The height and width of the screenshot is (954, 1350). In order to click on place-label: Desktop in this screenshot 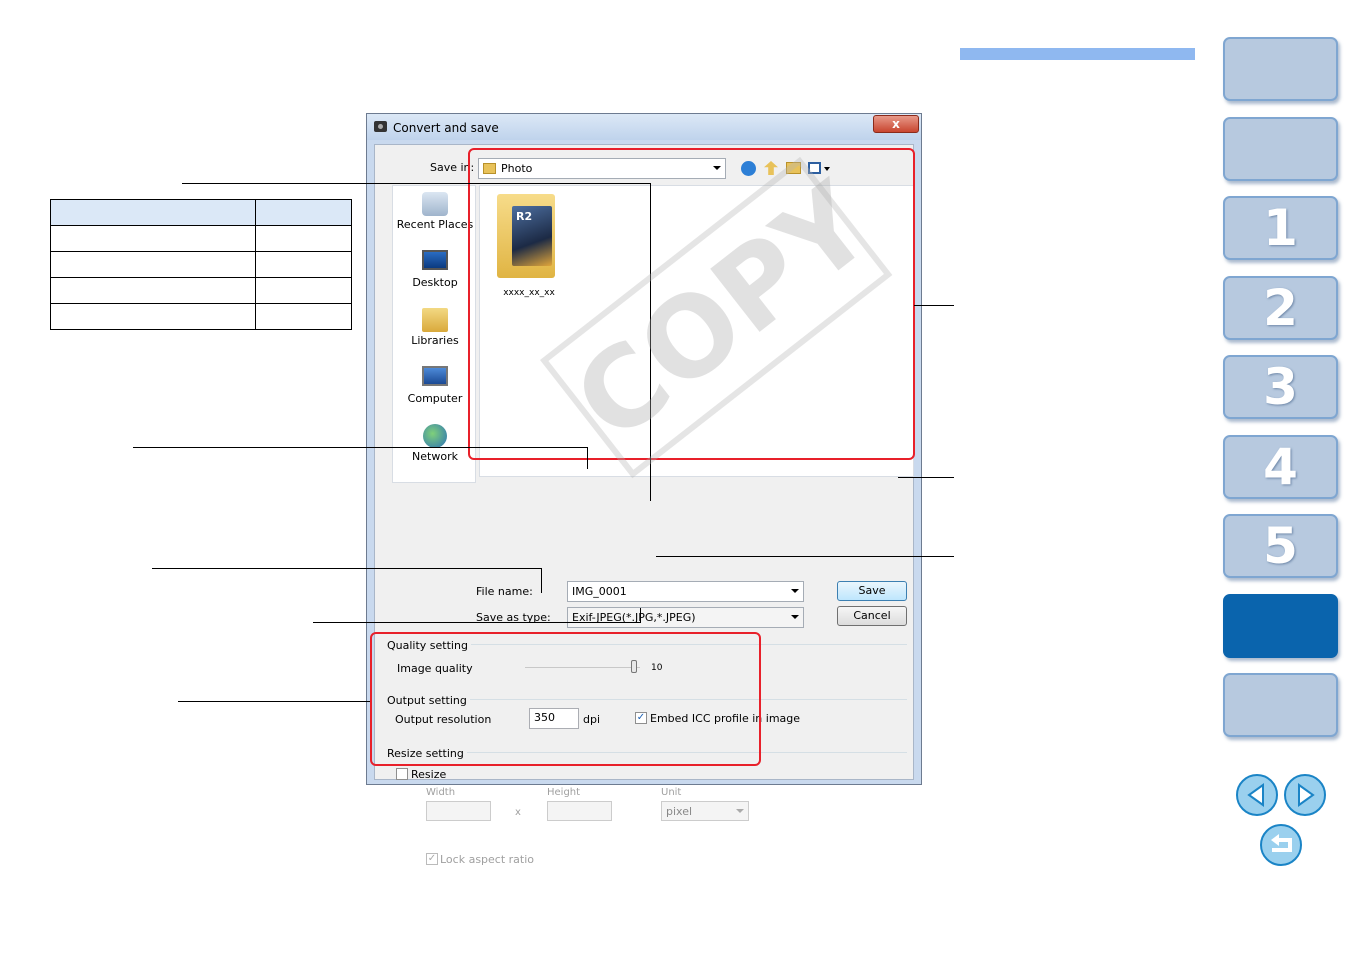, I will do `click(435, 282)`.